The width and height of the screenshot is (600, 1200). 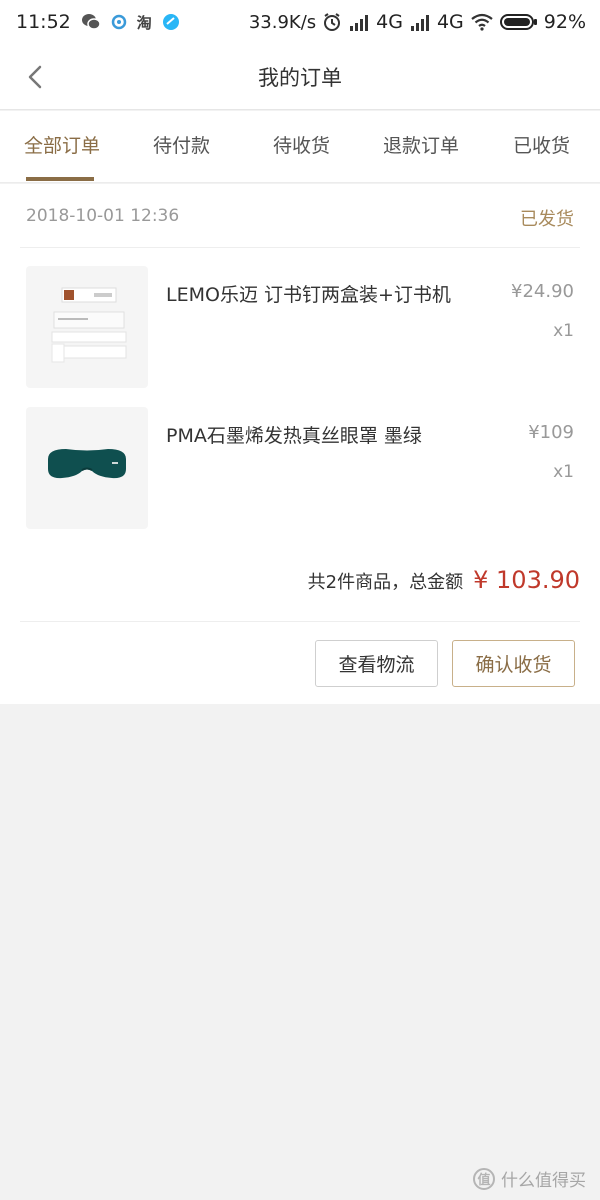 I want to click on watermark-text: 什么值得买, so click(x=543, y=1181).